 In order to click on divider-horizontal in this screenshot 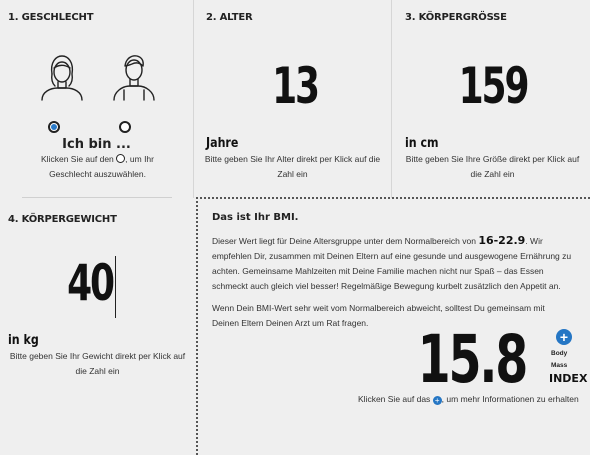, I will do `click(97, 197)`.